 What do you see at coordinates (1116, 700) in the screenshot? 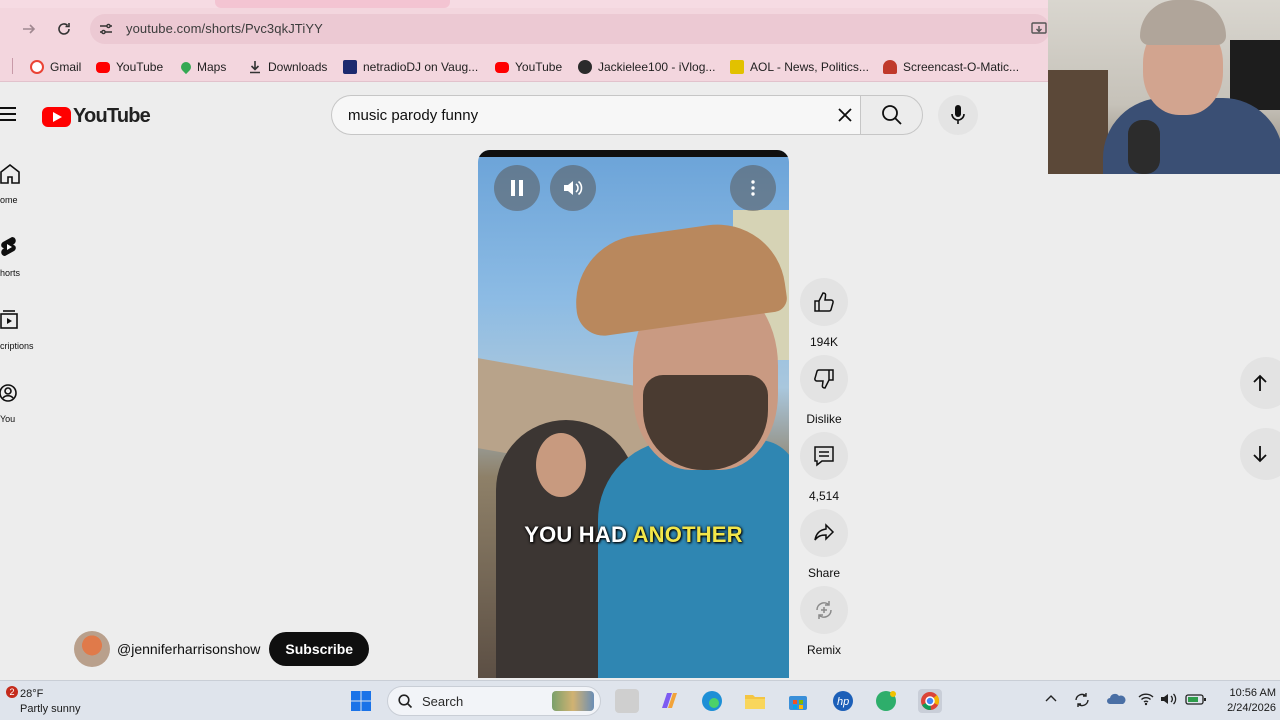
I see `onedrive-icon` at bounding box center [1116, 700].